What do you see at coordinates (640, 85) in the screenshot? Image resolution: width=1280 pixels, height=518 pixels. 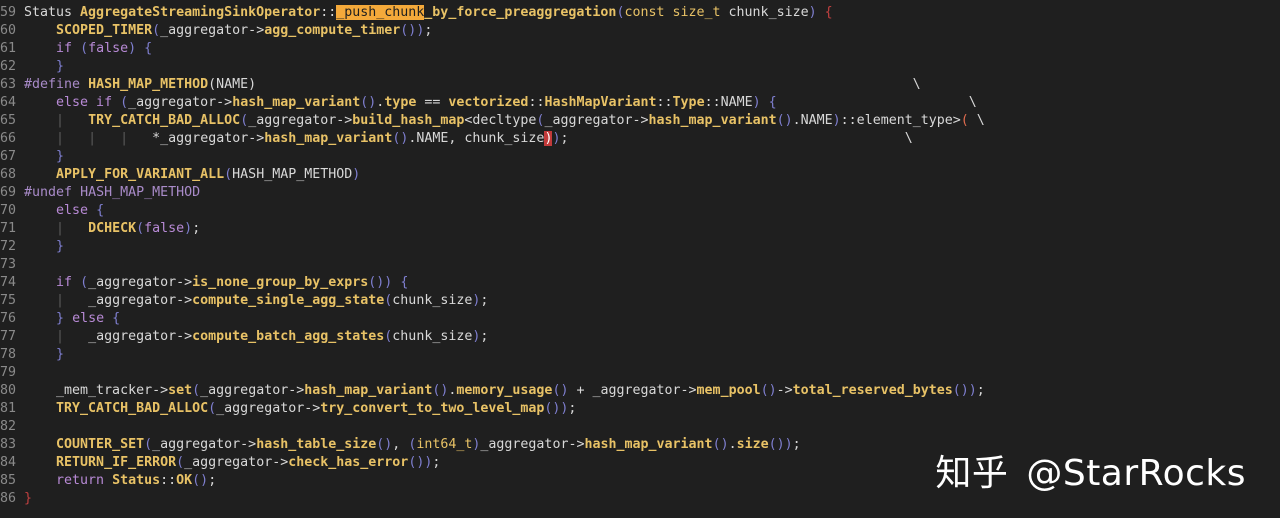 I see `code-line: 63 #define HASH_MAP_METHOD(NAME) \` at bounding box center [640, 85].